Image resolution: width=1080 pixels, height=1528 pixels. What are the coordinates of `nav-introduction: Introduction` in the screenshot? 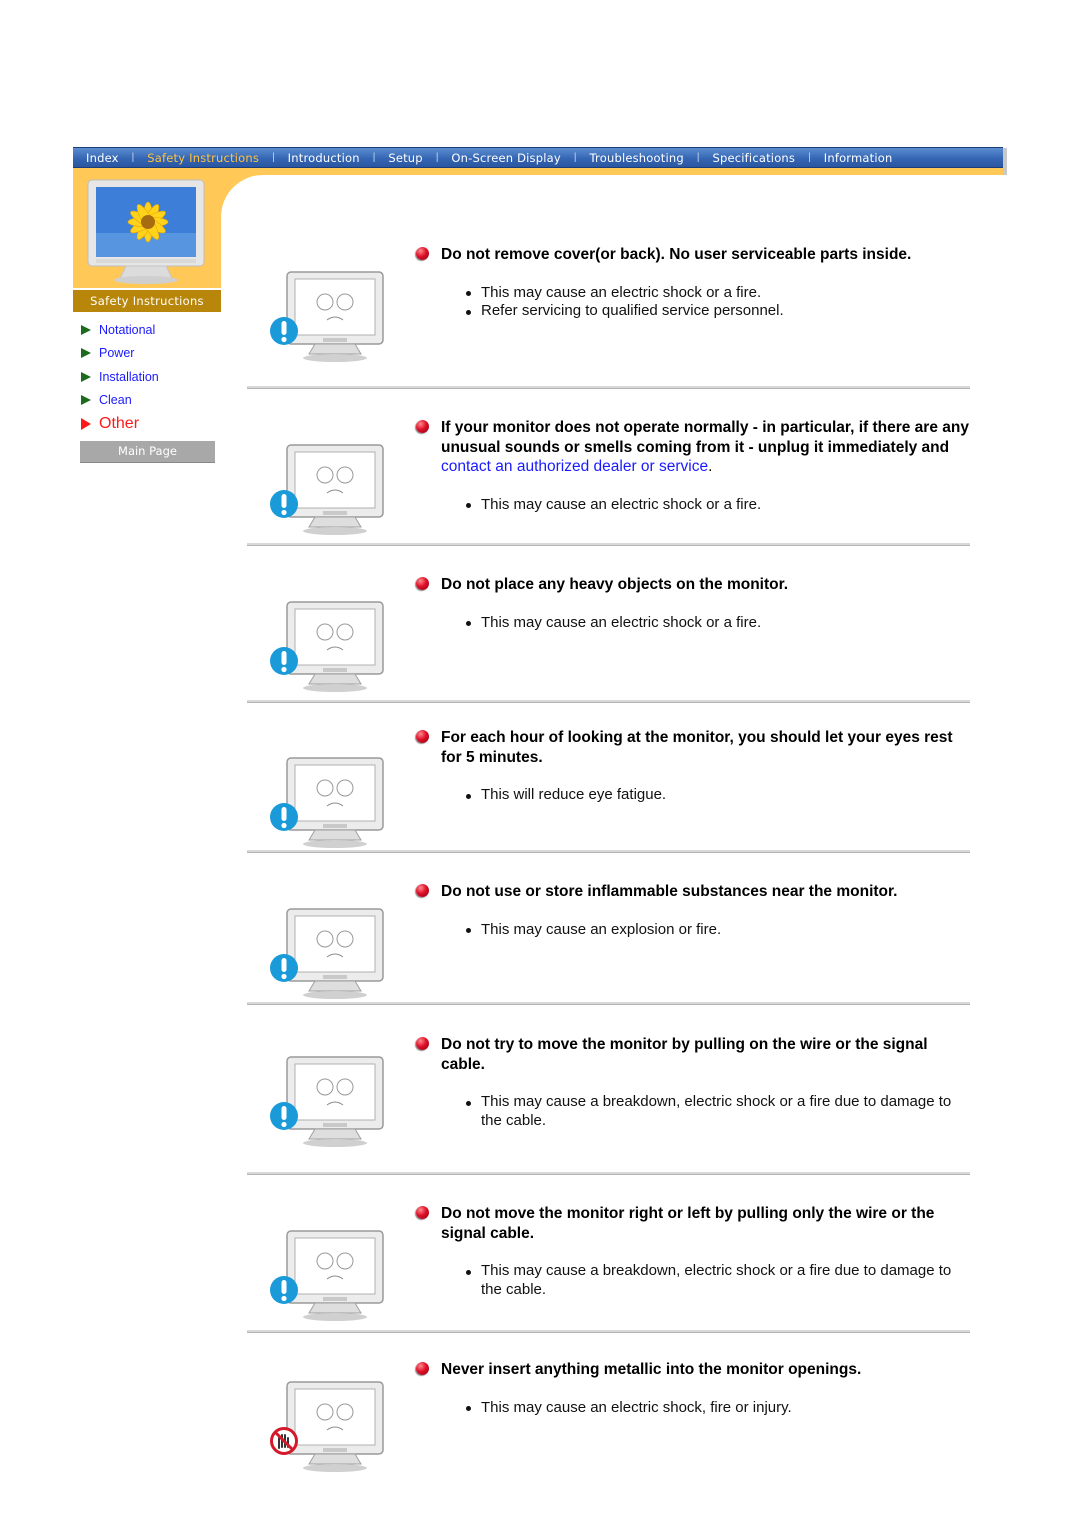 It's located at (324, 158).